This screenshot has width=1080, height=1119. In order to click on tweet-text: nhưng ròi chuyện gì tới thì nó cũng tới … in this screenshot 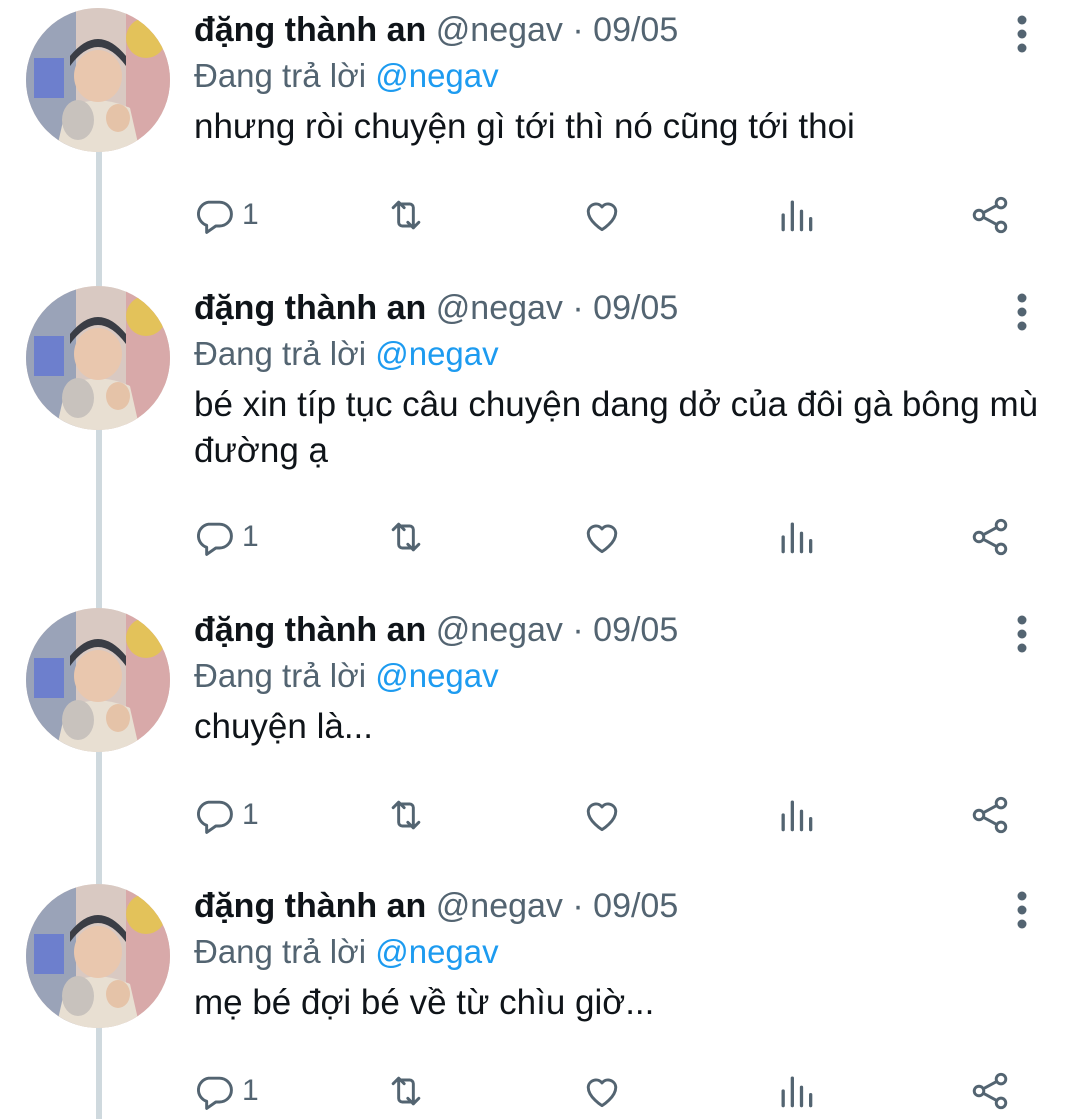, I will do `click(524, 126)`.